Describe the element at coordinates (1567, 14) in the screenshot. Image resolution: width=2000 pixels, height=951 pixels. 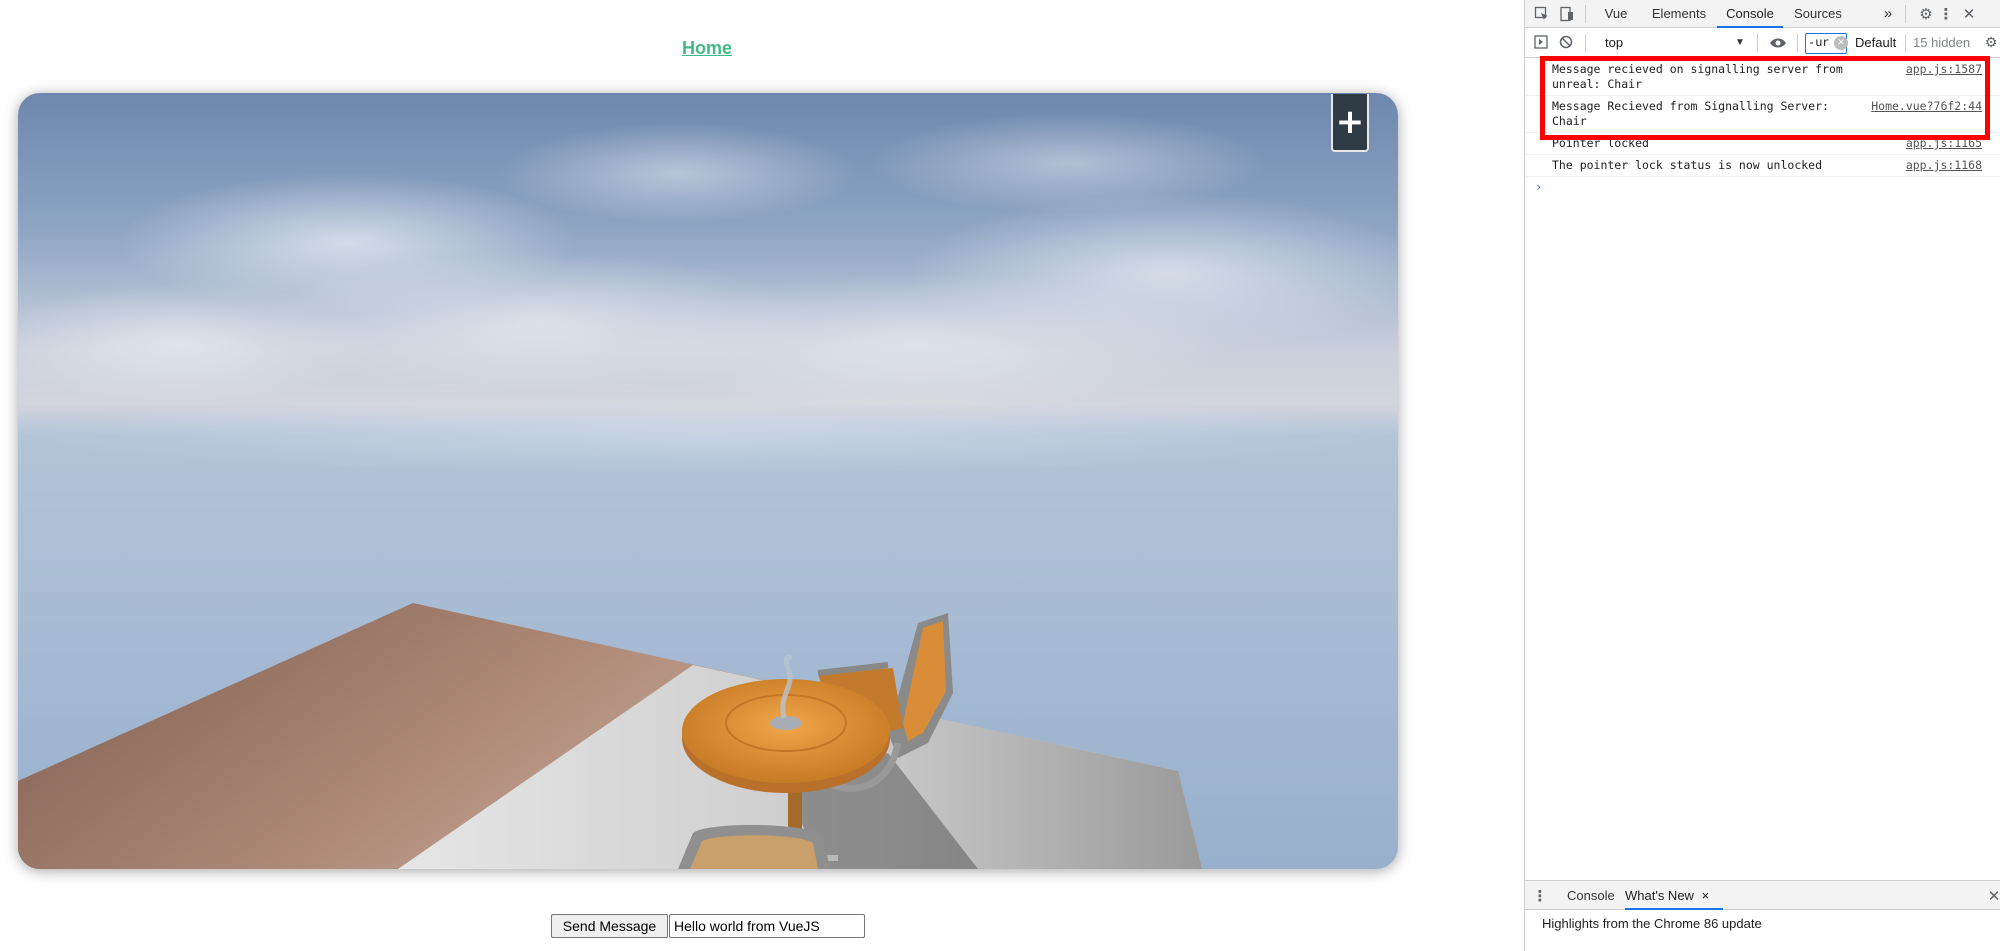
I see `device-toolbar-icon` at that location.